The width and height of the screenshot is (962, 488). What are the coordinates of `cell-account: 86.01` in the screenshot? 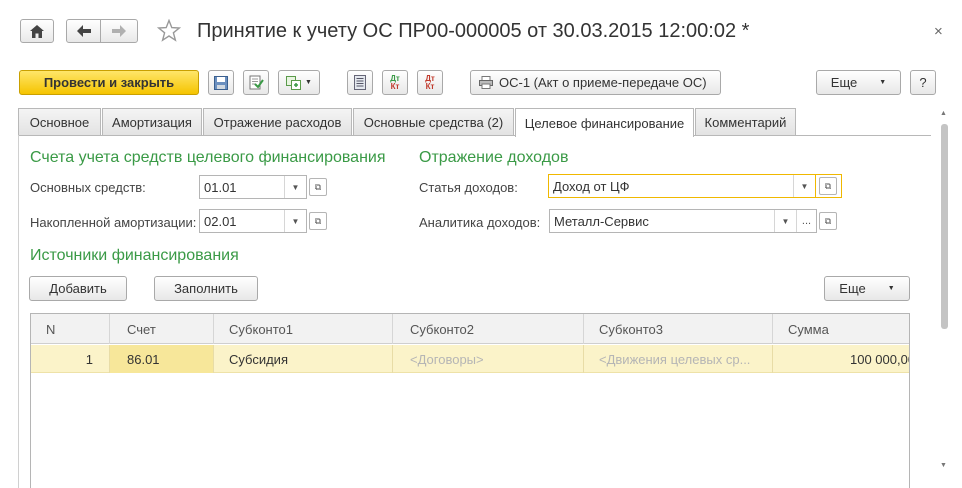 It's located at (162, 359).